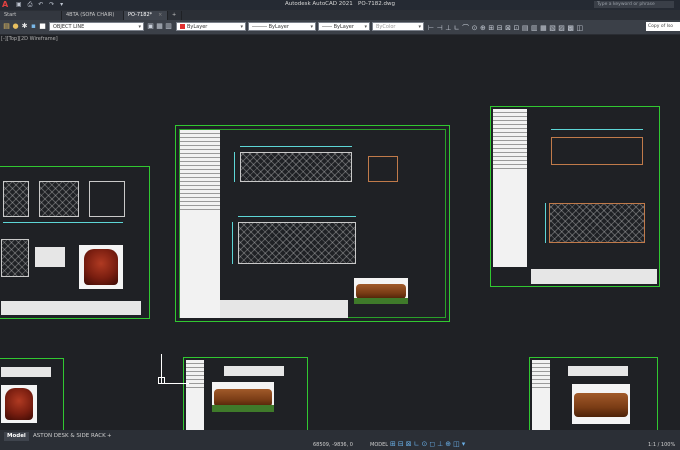 This screenshot has width=680, height=450. I want to click on visual-style-dropdown: Copy of Iso, so click(663, 26).